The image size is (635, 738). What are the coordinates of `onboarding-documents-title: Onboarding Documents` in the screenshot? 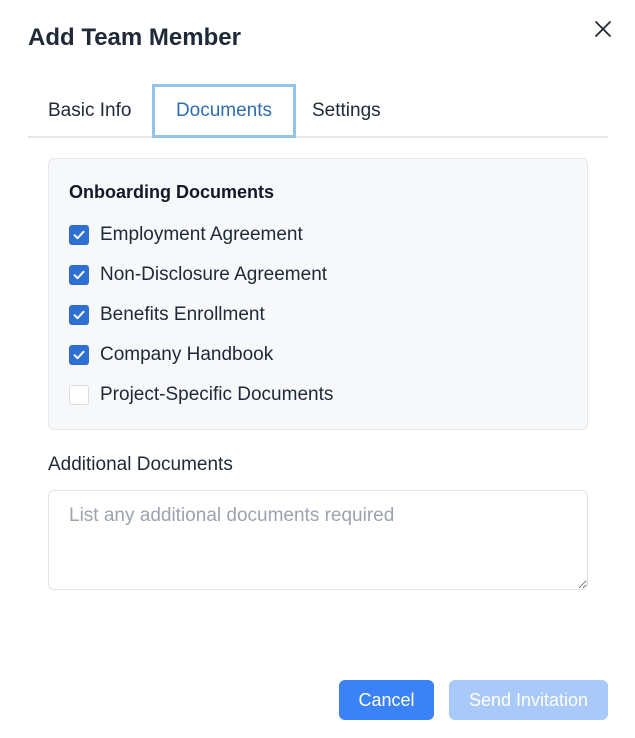 It's located at (172, 192).